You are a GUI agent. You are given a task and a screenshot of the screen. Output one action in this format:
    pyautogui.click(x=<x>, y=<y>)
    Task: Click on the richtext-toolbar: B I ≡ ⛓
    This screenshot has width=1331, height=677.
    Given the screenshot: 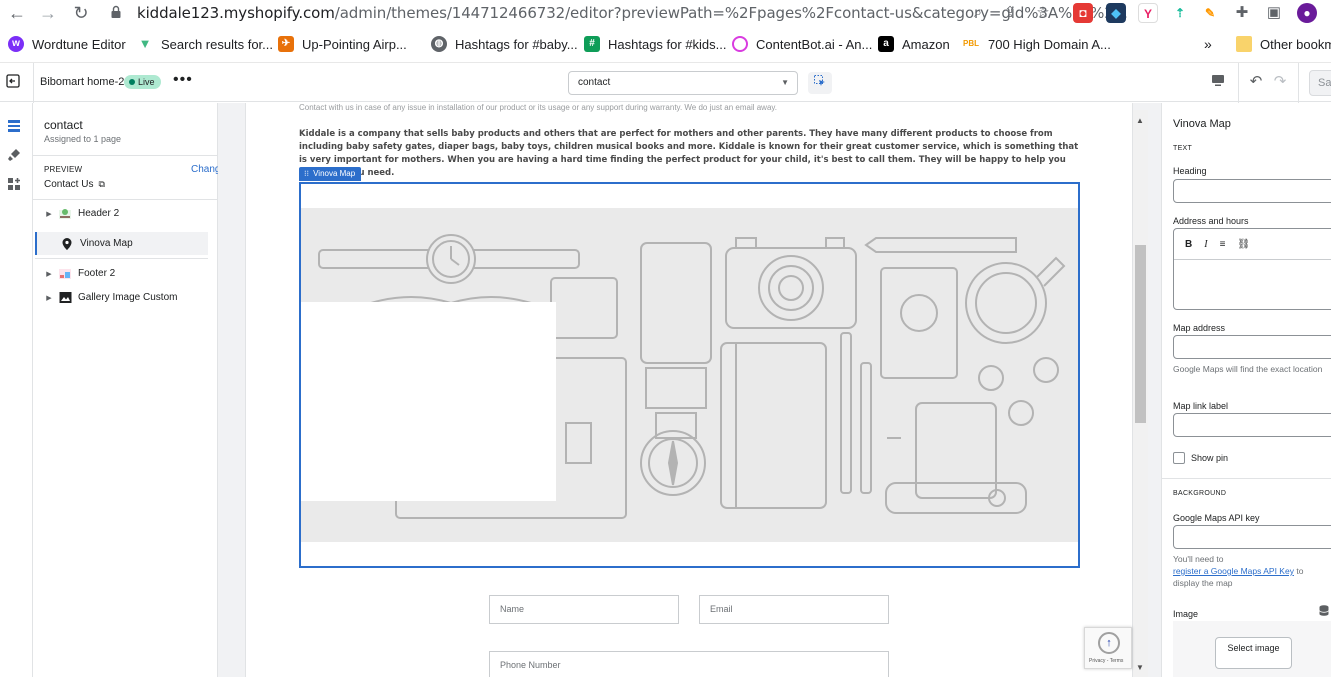 What is the action you would take?
    pyautogui.click(x=1252, y=244)
    